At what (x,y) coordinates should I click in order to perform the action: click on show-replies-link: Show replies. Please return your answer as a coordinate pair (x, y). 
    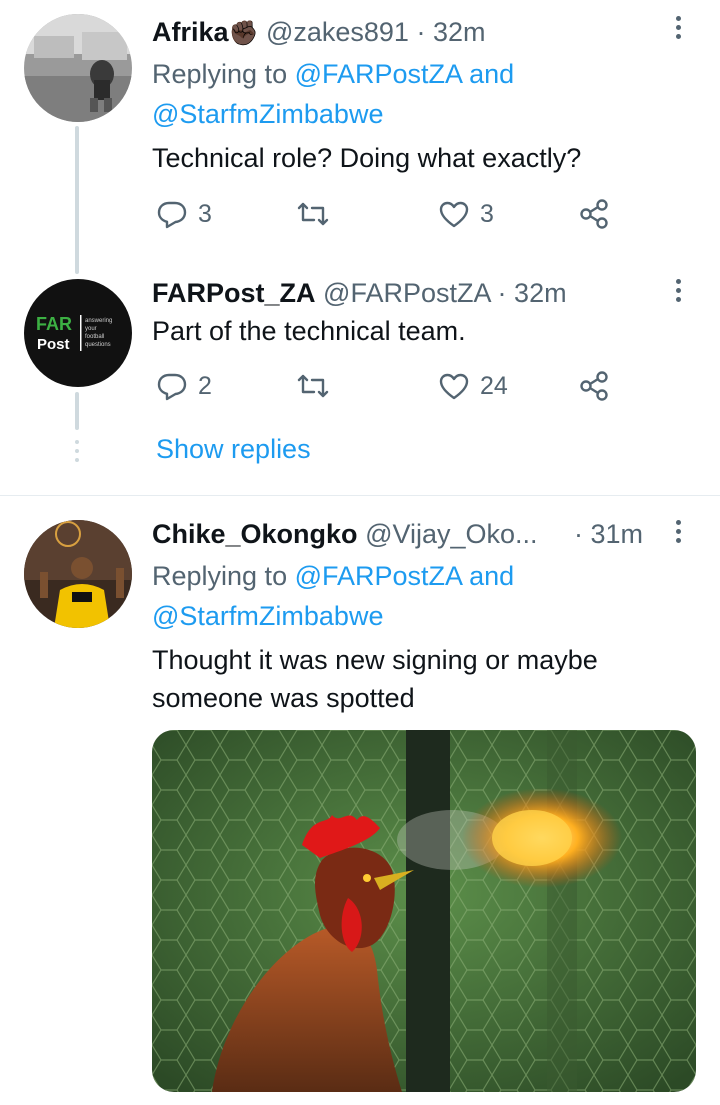
    Looking at the image, I should click on (233, 449).